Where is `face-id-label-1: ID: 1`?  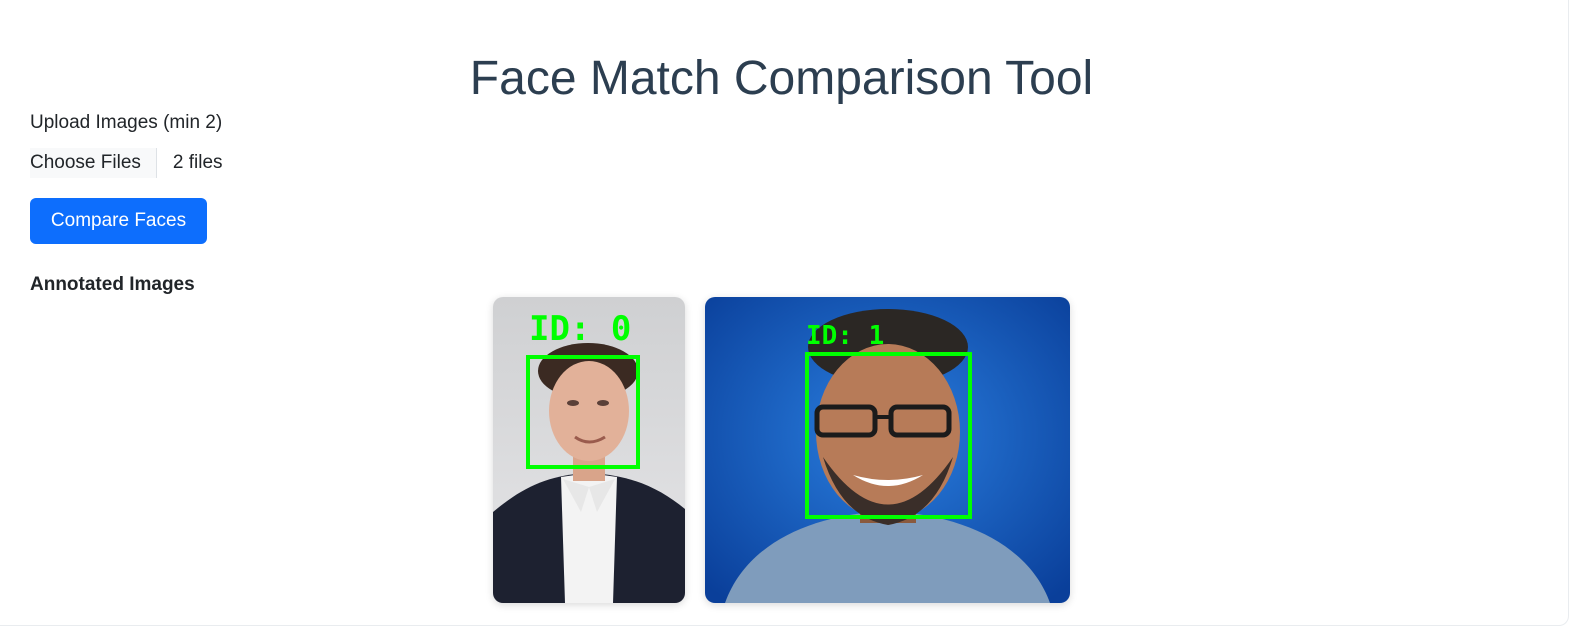 face-id-label-1: ID: 1 is located at coordinates (845, 336).